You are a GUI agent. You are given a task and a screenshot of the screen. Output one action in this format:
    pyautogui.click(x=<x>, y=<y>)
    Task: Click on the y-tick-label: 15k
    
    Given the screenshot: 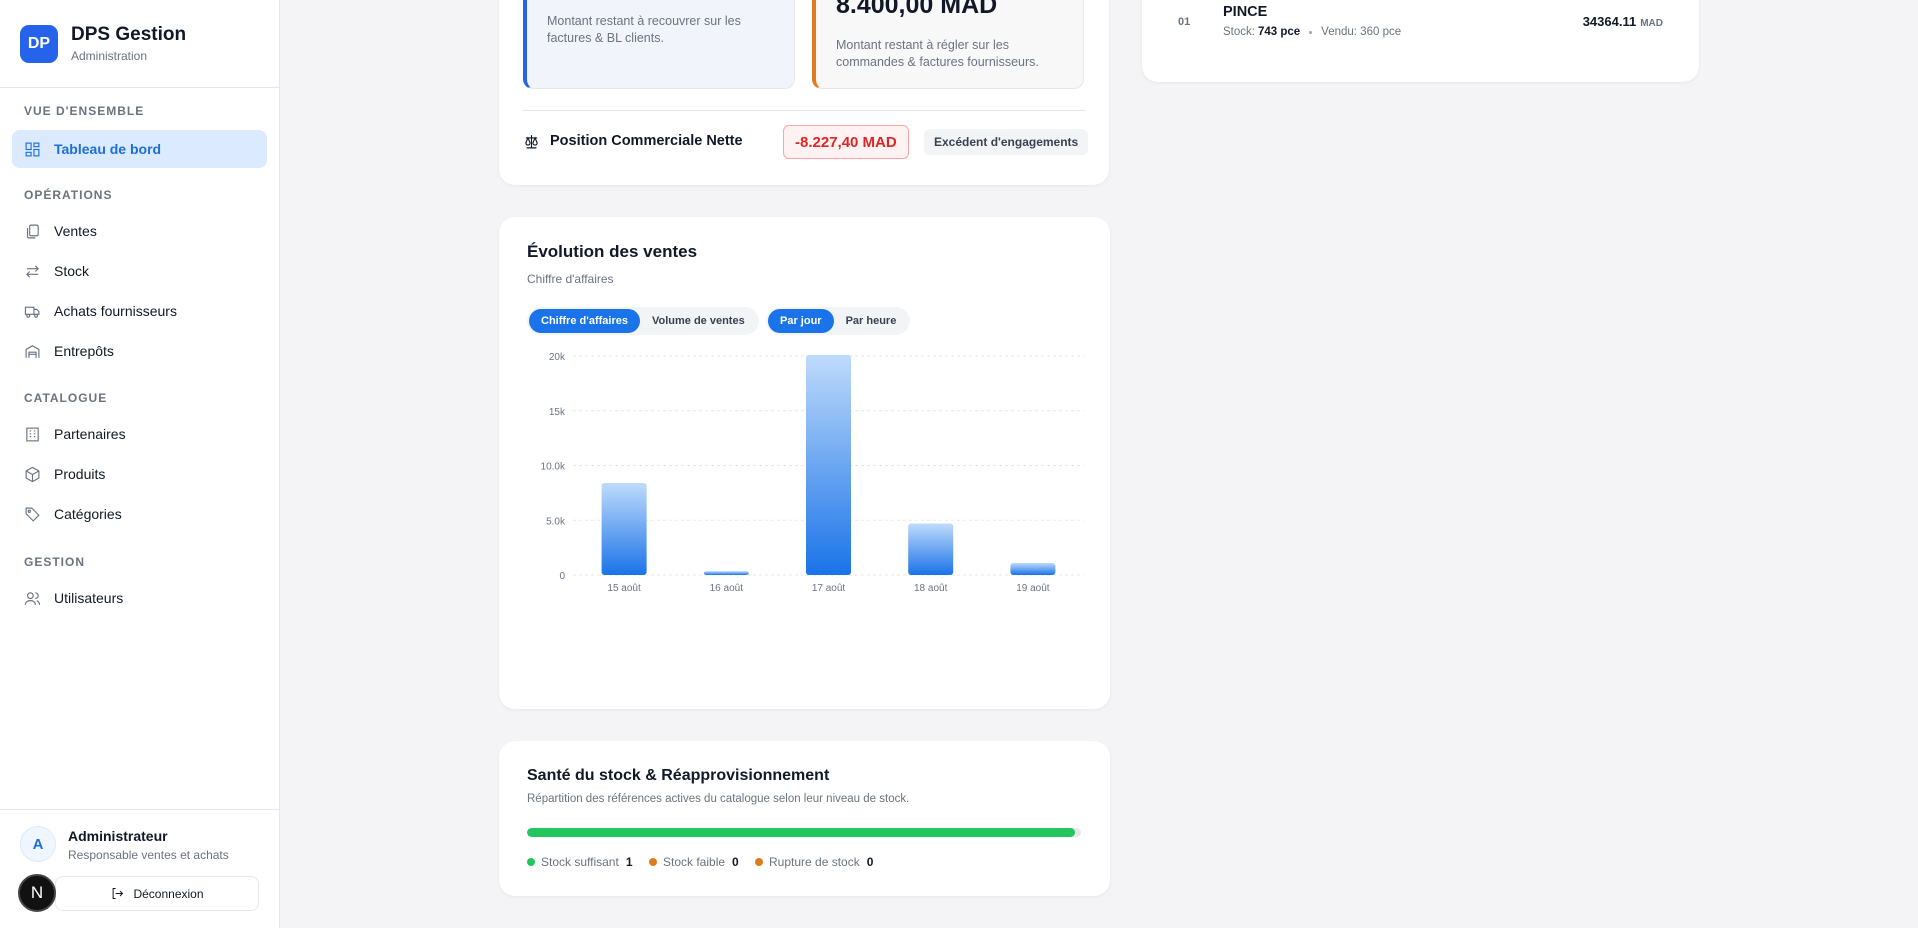 What is the action you would take?
    pyautogui.click(x=557, y=412)
    